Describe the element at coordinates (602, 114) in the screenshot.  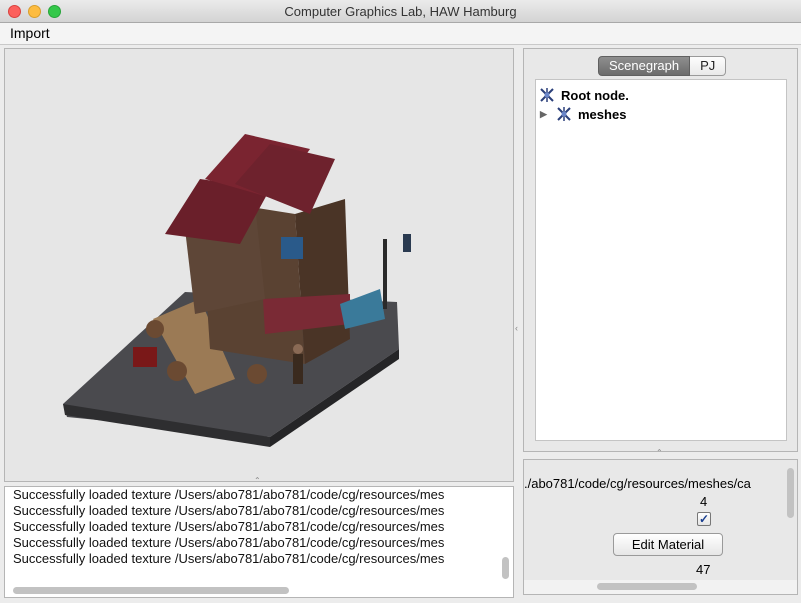
I see `tree-node-label: meshes` at that location.